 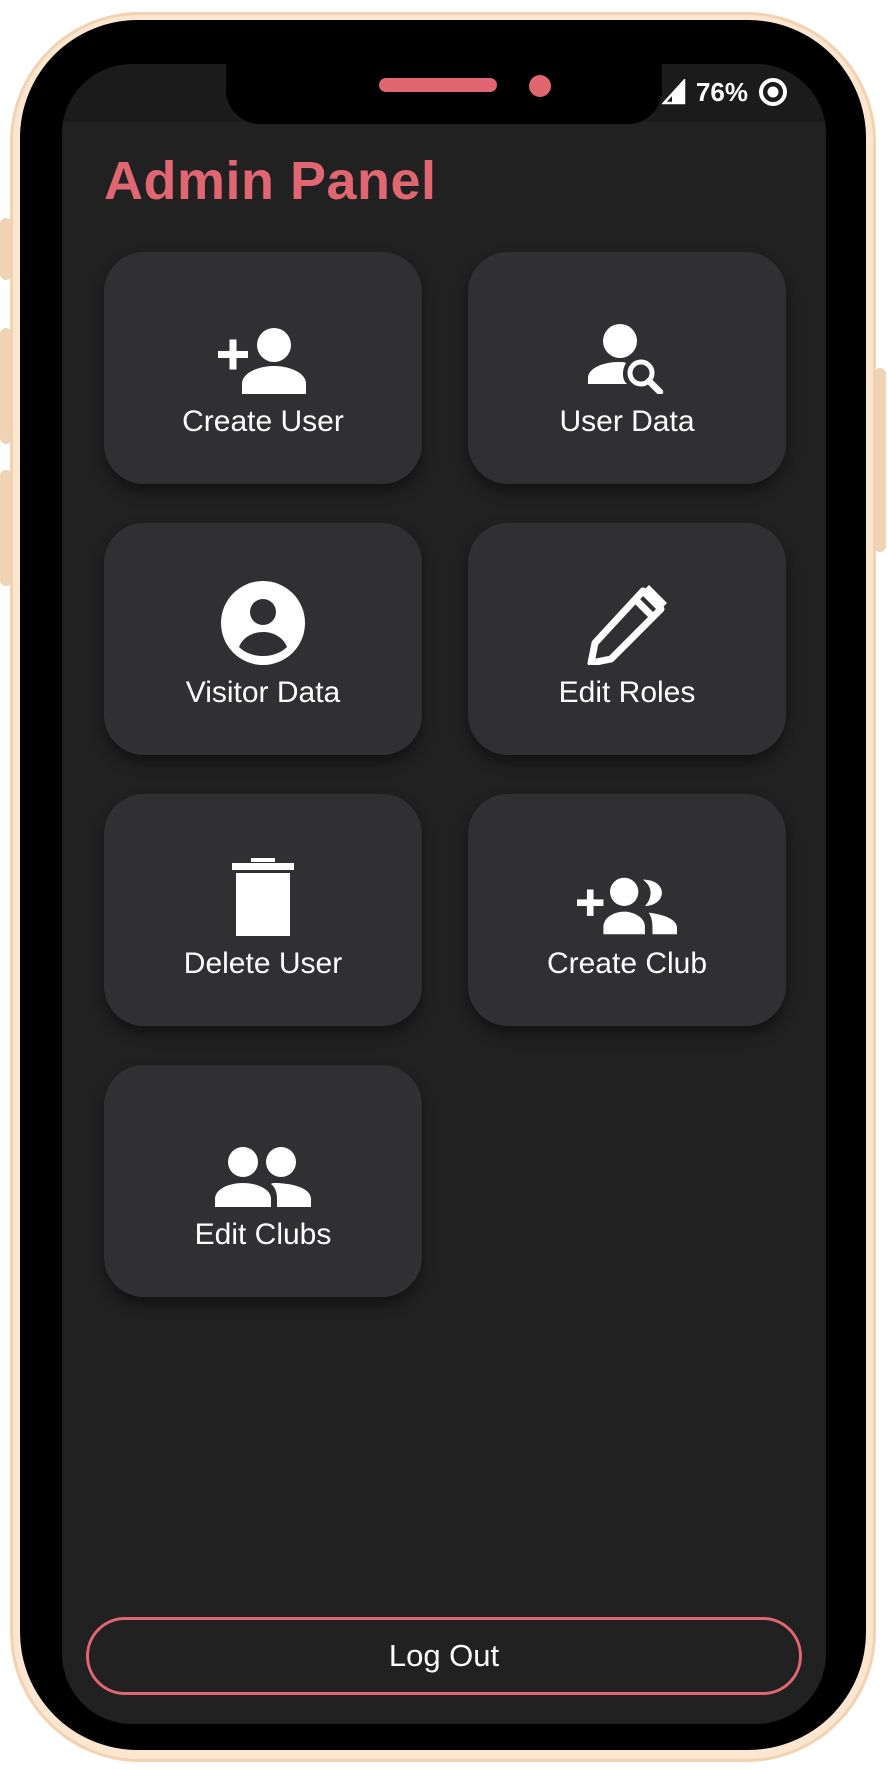 I want to click on add-user-icon, so click(x=263, y=352).